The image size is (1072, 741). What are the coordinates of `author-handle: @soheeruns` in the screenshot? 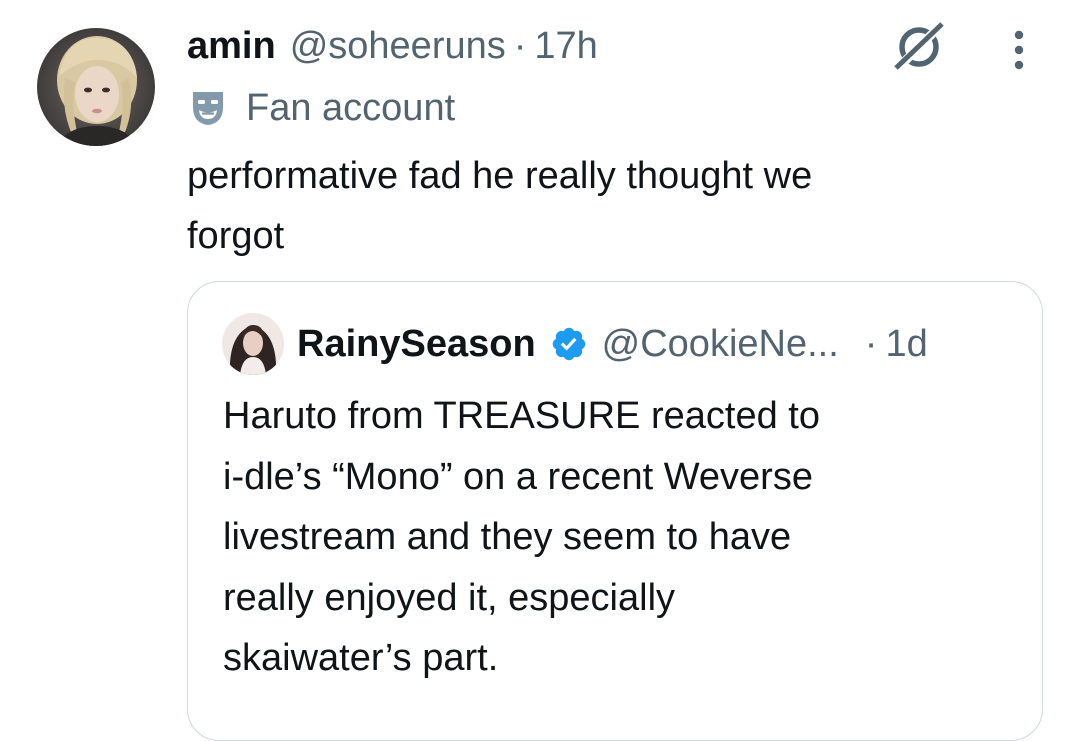 It's located at (398, 46).